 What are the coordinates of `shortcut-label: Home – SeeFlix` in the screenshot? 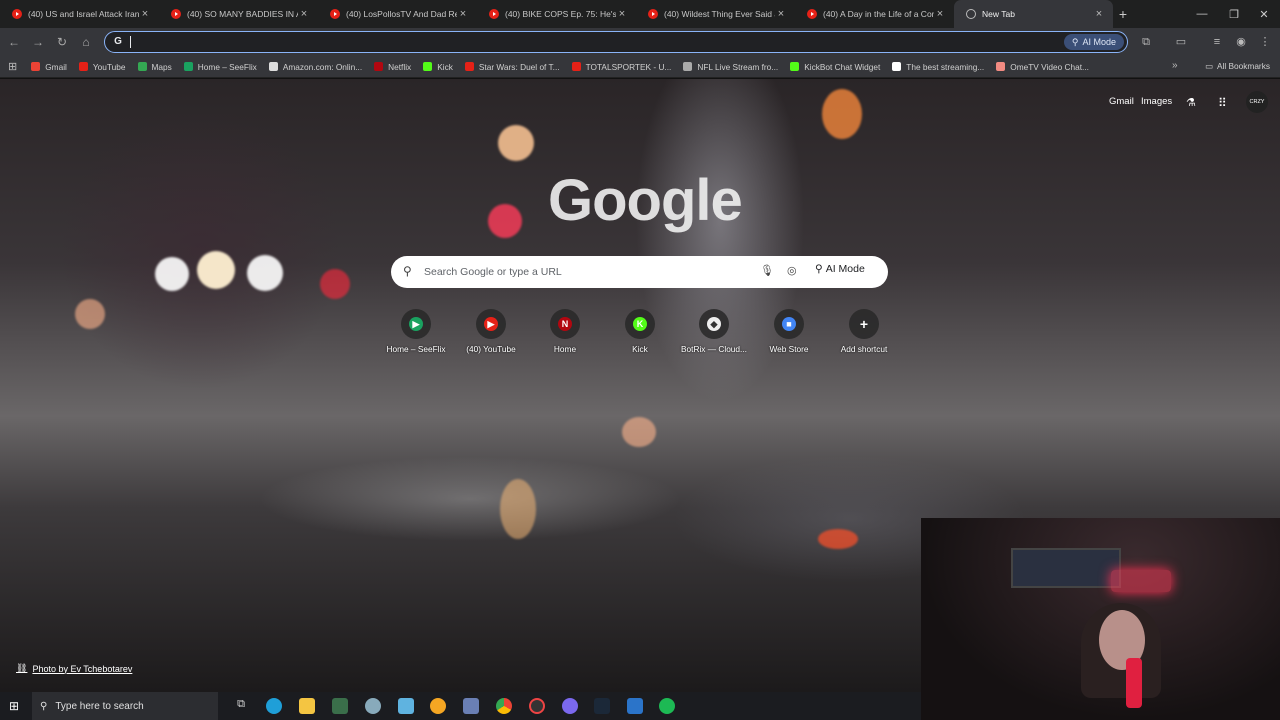 It's located at (416, 349).